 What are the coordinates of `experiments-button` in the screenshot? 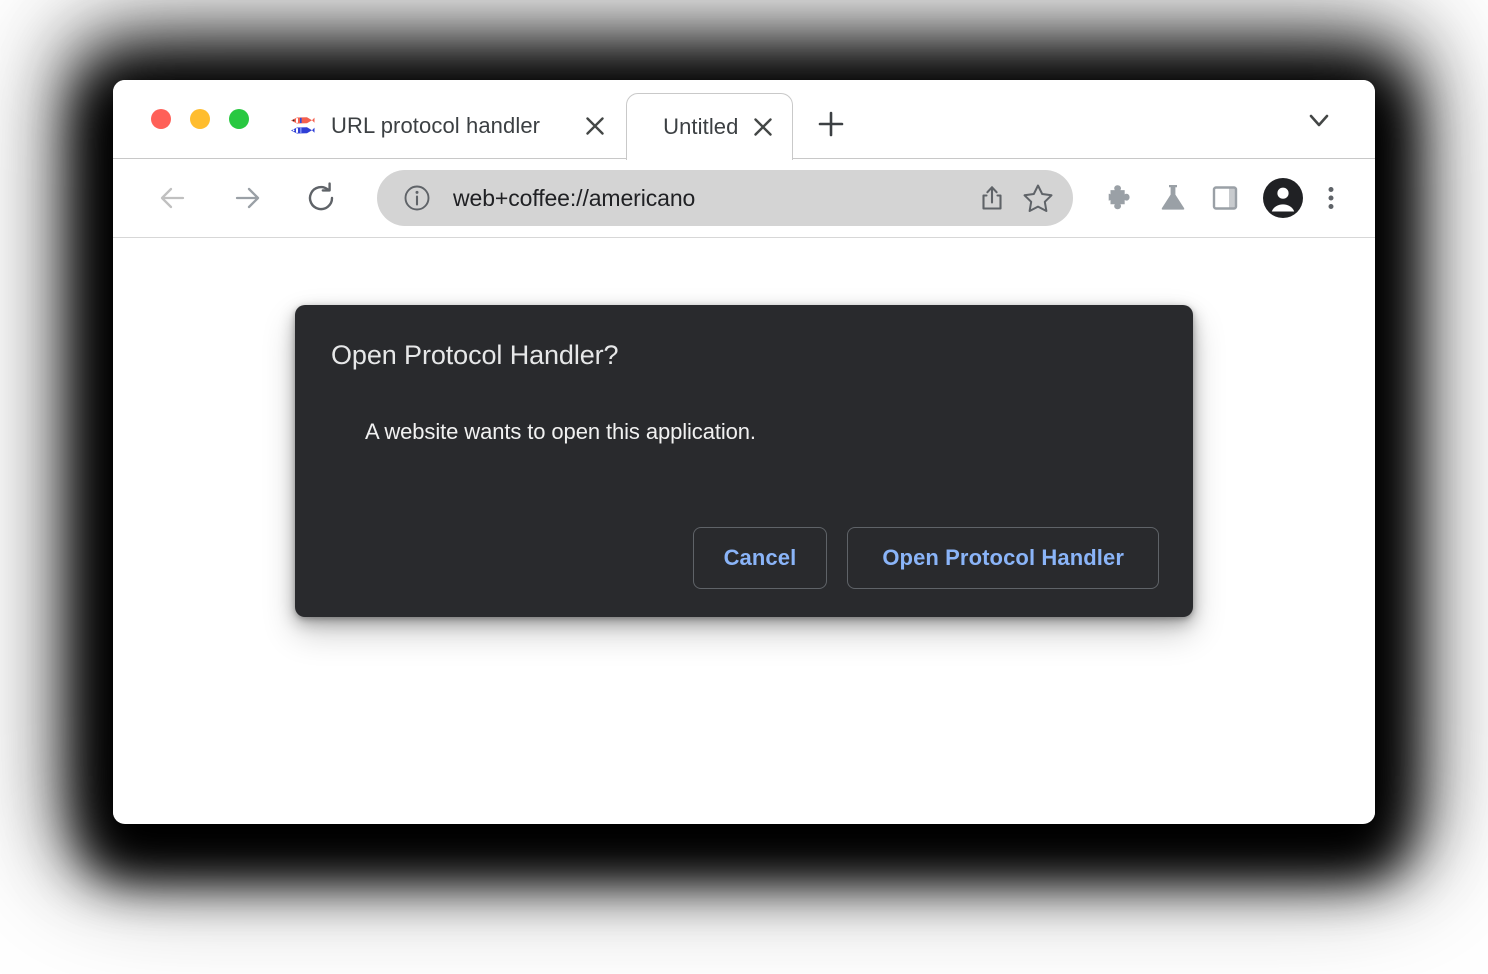 It's located at (1173, 198).